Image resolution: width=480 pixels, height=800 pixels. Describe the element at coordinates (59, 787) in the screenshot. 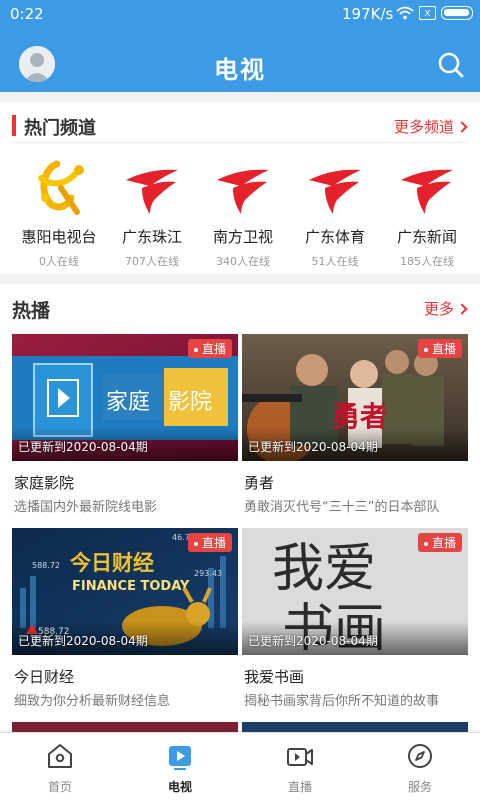

I see `nav-label: 首页` at that location.